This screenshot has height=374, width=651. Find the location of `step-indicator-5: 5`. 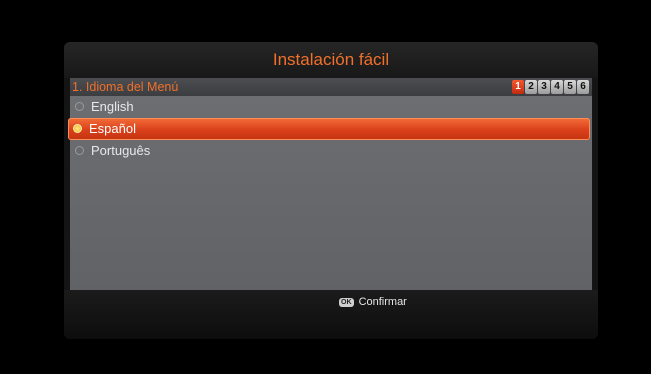

step-indicator-5: 5 is located at coordinates (570, 87).